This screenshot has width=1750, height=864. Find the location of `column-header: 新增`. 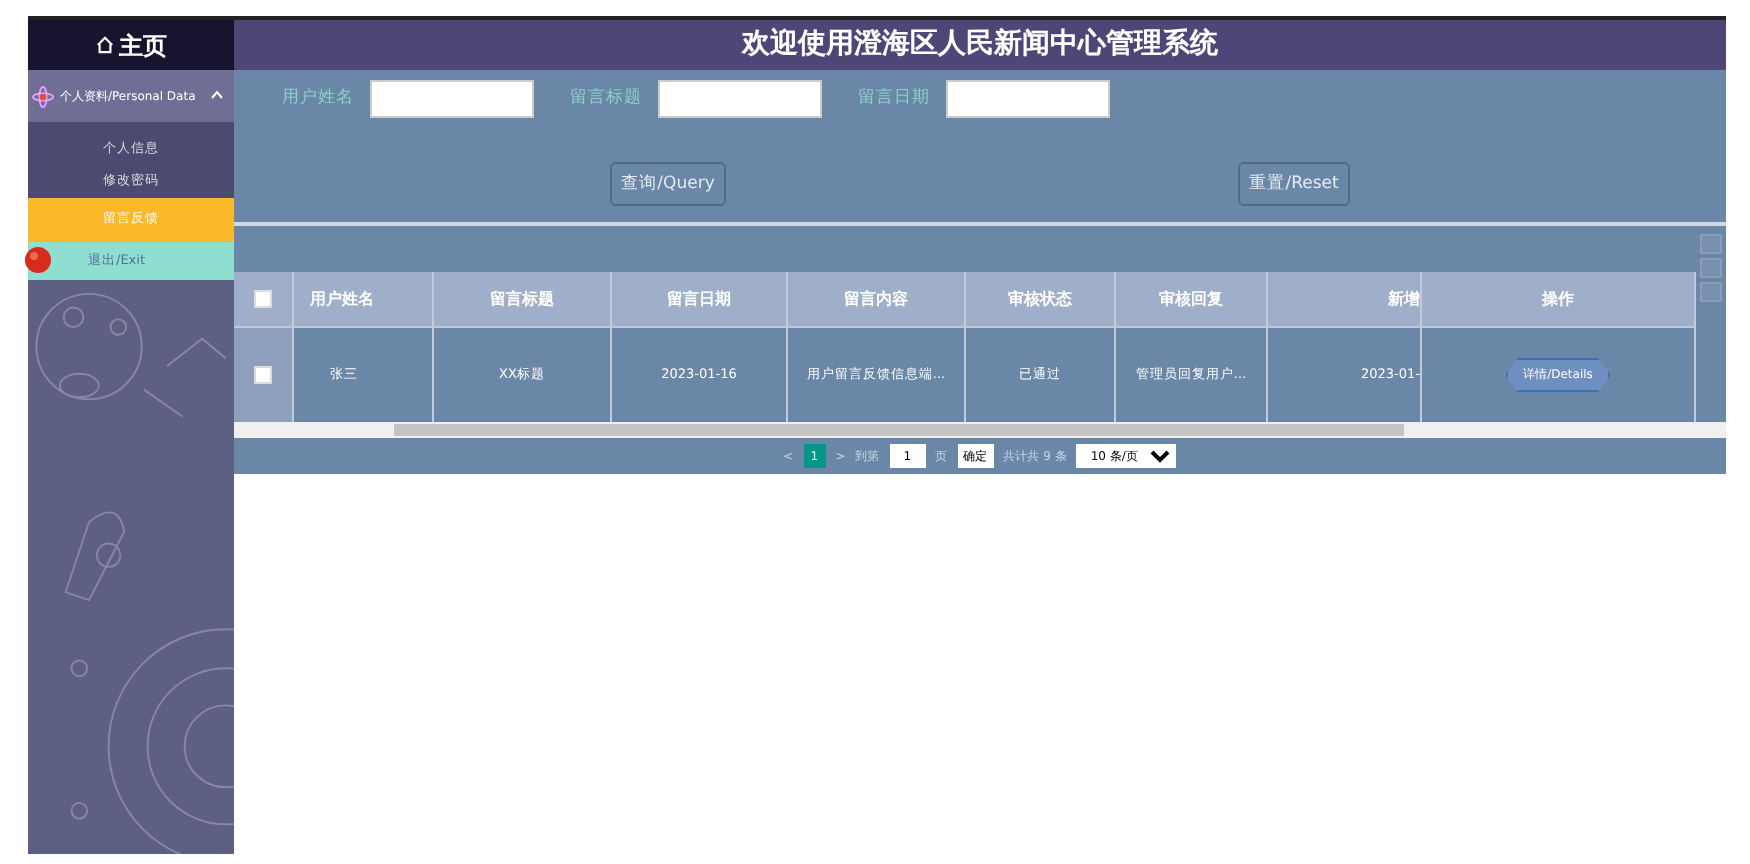

column-header: 新增 is located at coordinates (1345, 299).